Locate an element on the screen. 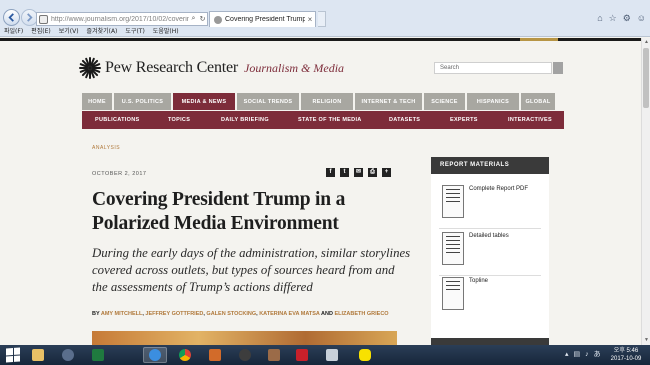 This screenshot has width=650, height=365. nav-us-politics: U.S. POLITICS is located at coordinates (142, 101).